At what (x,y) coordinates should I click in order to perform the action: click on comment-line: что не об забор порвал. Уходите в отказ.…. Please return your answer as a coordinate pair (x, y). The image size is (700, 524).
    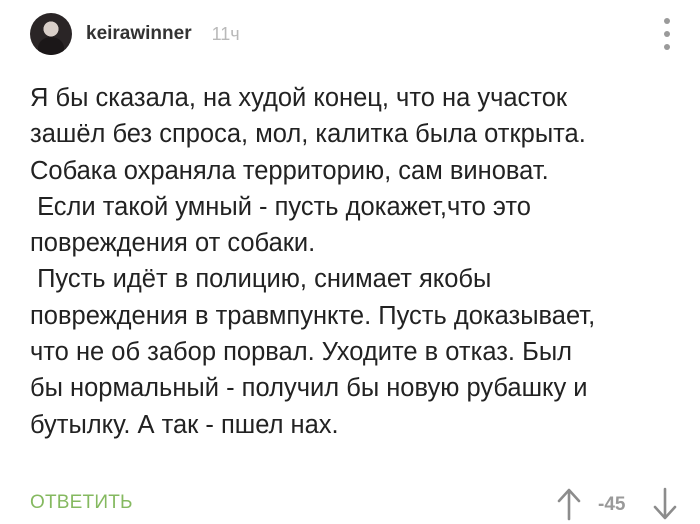
    Looking at the image, I should click on (301, 352).